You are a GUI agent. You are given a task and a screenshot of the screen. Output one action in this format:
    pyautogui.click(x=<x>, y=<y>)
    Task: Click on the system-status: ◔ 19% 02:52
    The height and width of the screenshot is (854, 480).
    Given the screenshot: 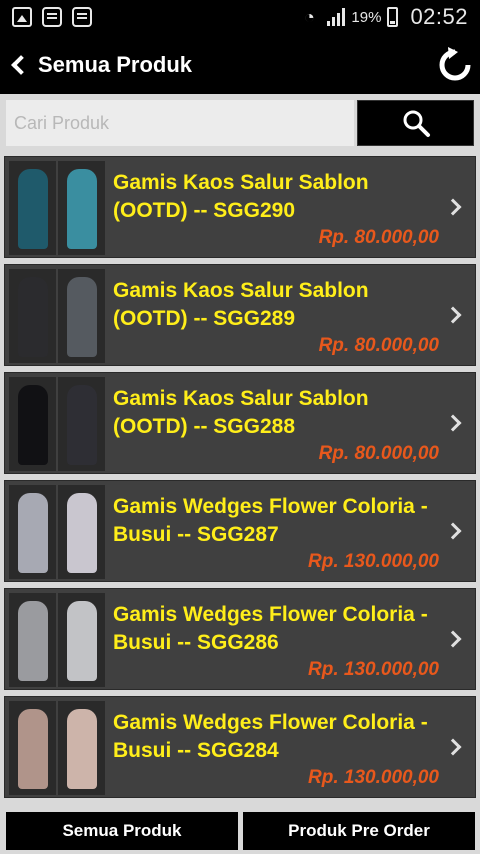 What is the action you would take?
    pyautogui.click(x=382, y=17)
    